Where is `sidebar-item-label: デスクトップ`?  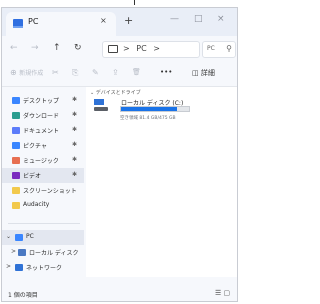 sidebar-item-label: デスクトップ is located at coordinates (41, 101).